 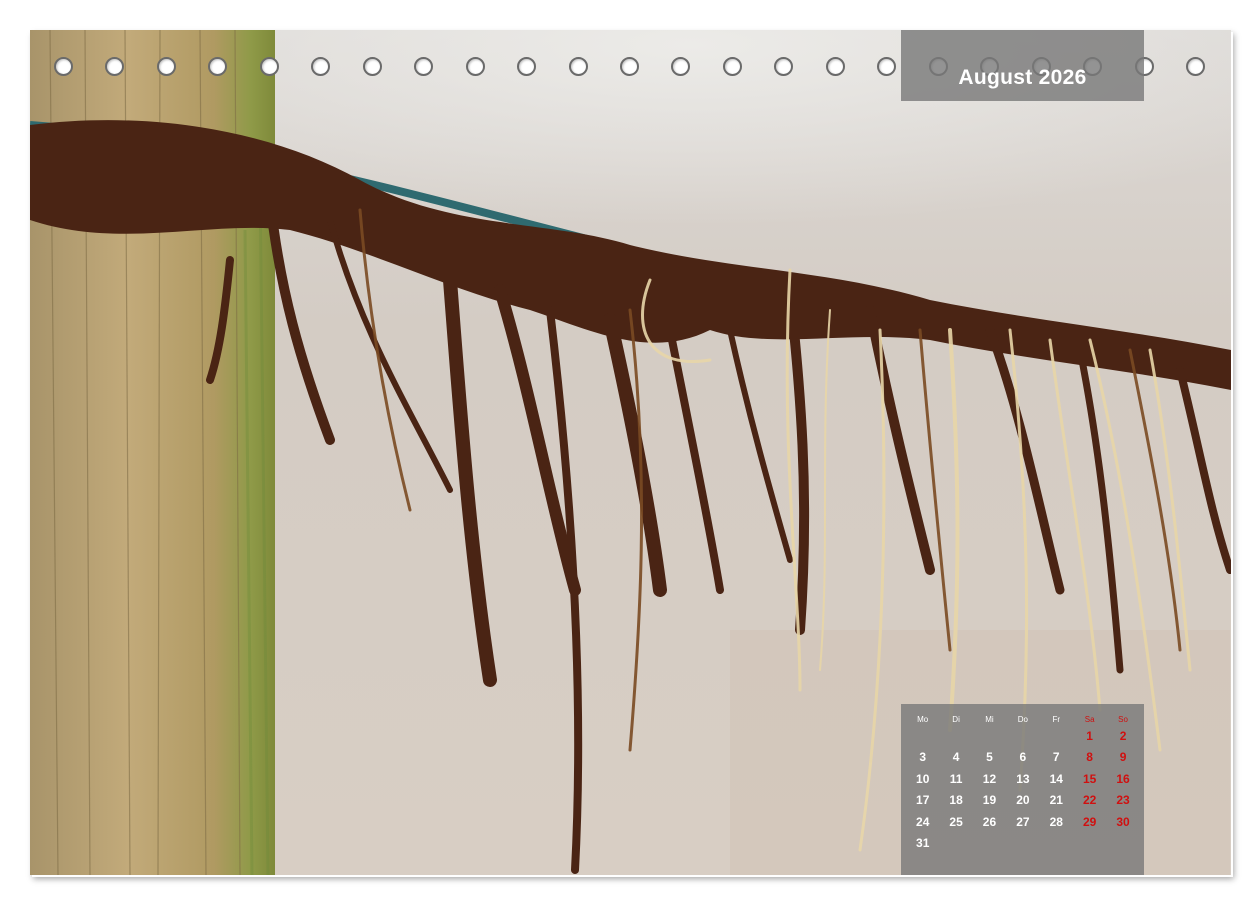 I want to click on calendar-week-row: 3 4 5 6 7 8 9, so click(x=1023, y=757).